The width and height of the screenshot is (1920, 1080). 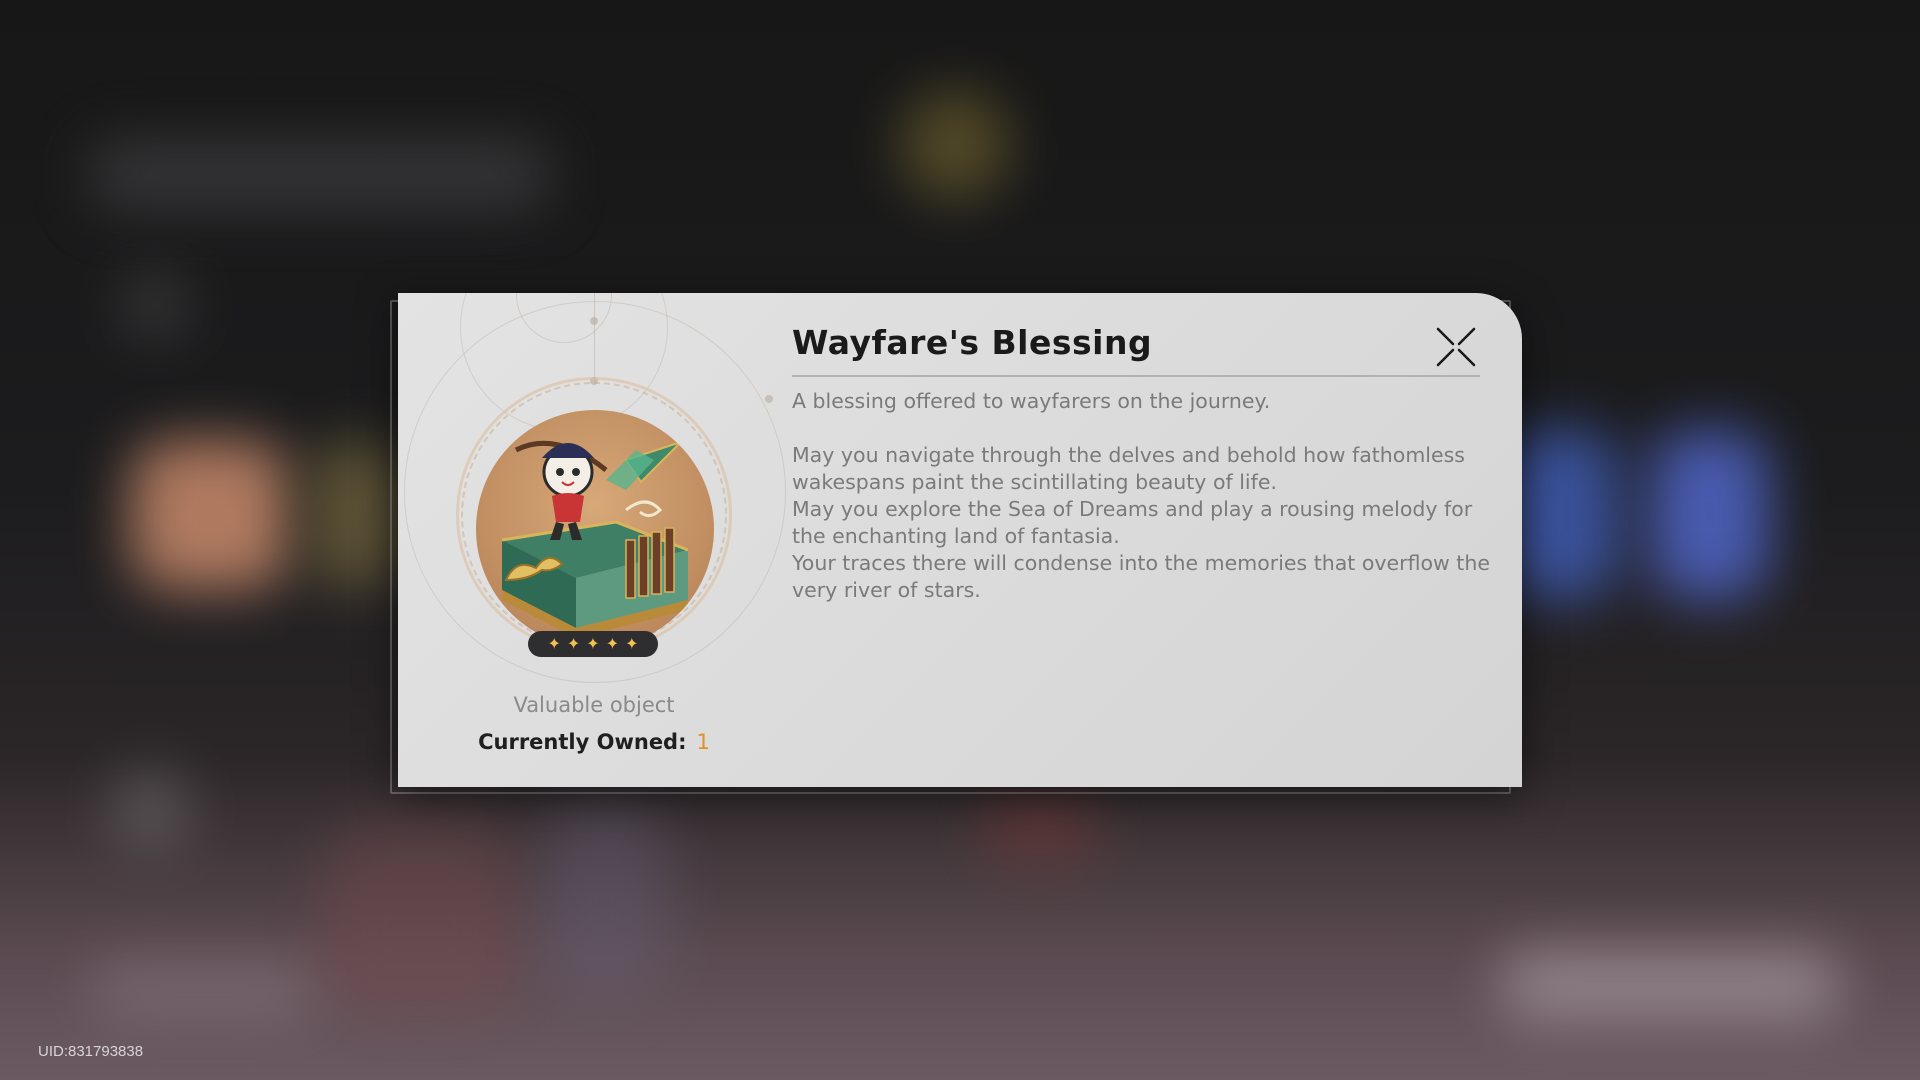 What do you see at coordinates (594, 705) in the screenshot?
I see `item-category: Valuable object` at bounding box center [594, 705].